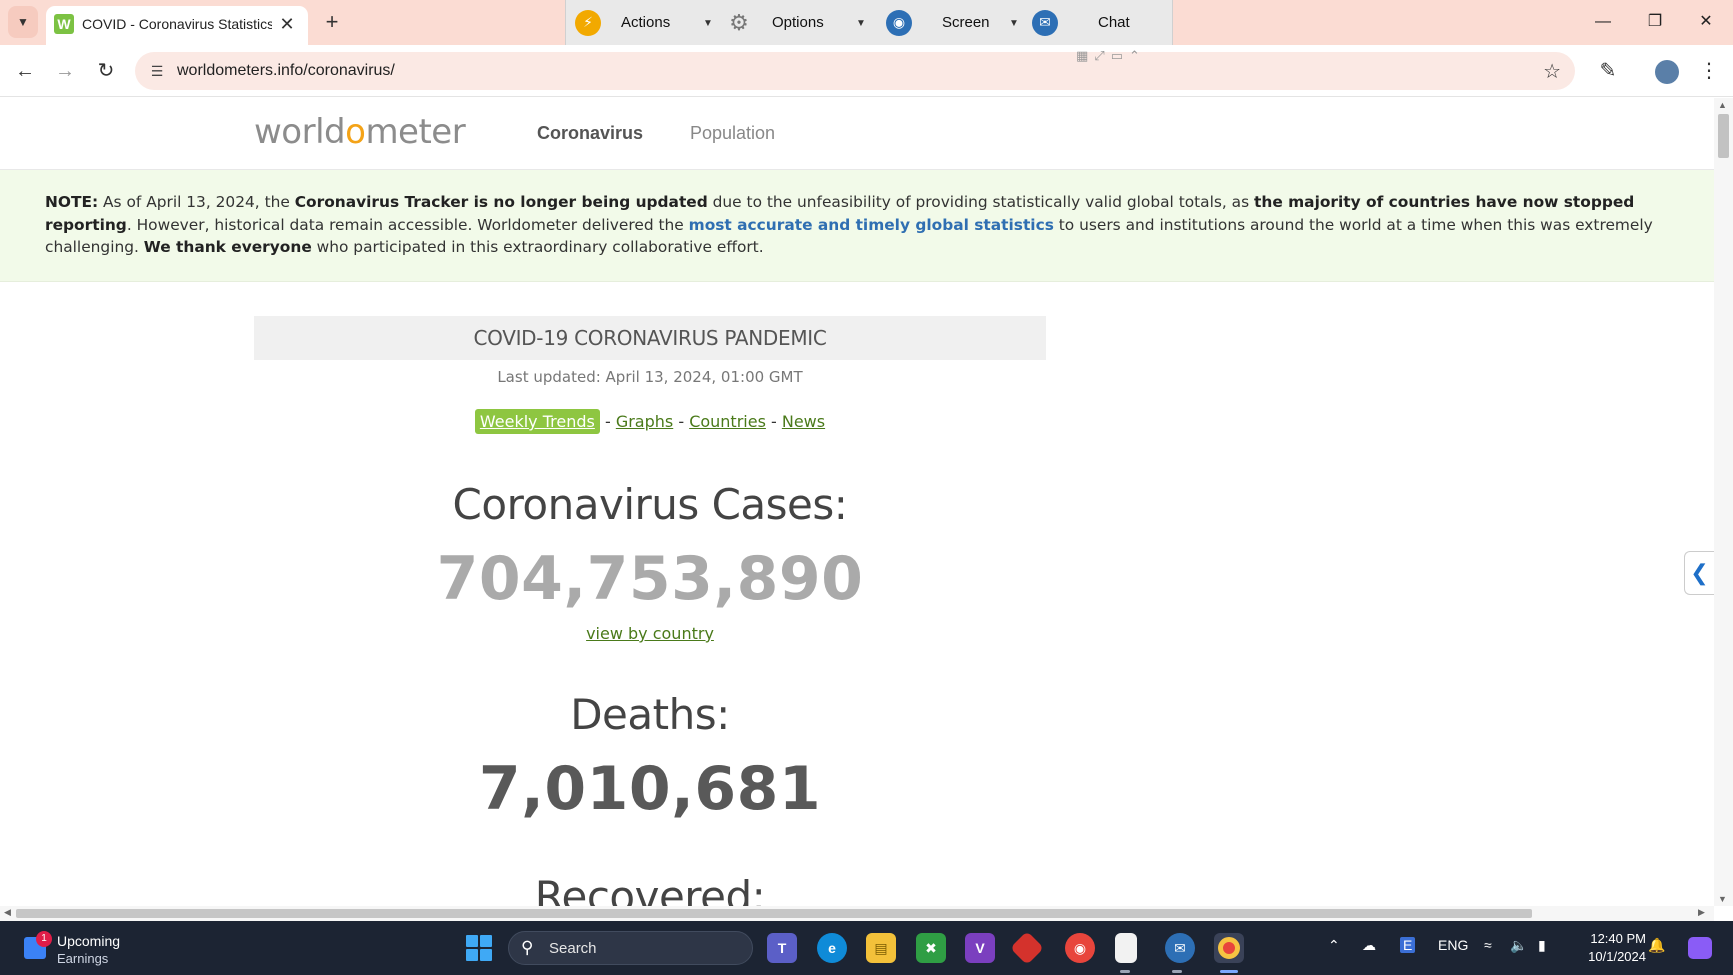 The image size is (1733, 975). Describe the element at coordinates (1552, 71) in the screenshot. I see `bookmark-star-icon: ☆` at that location.